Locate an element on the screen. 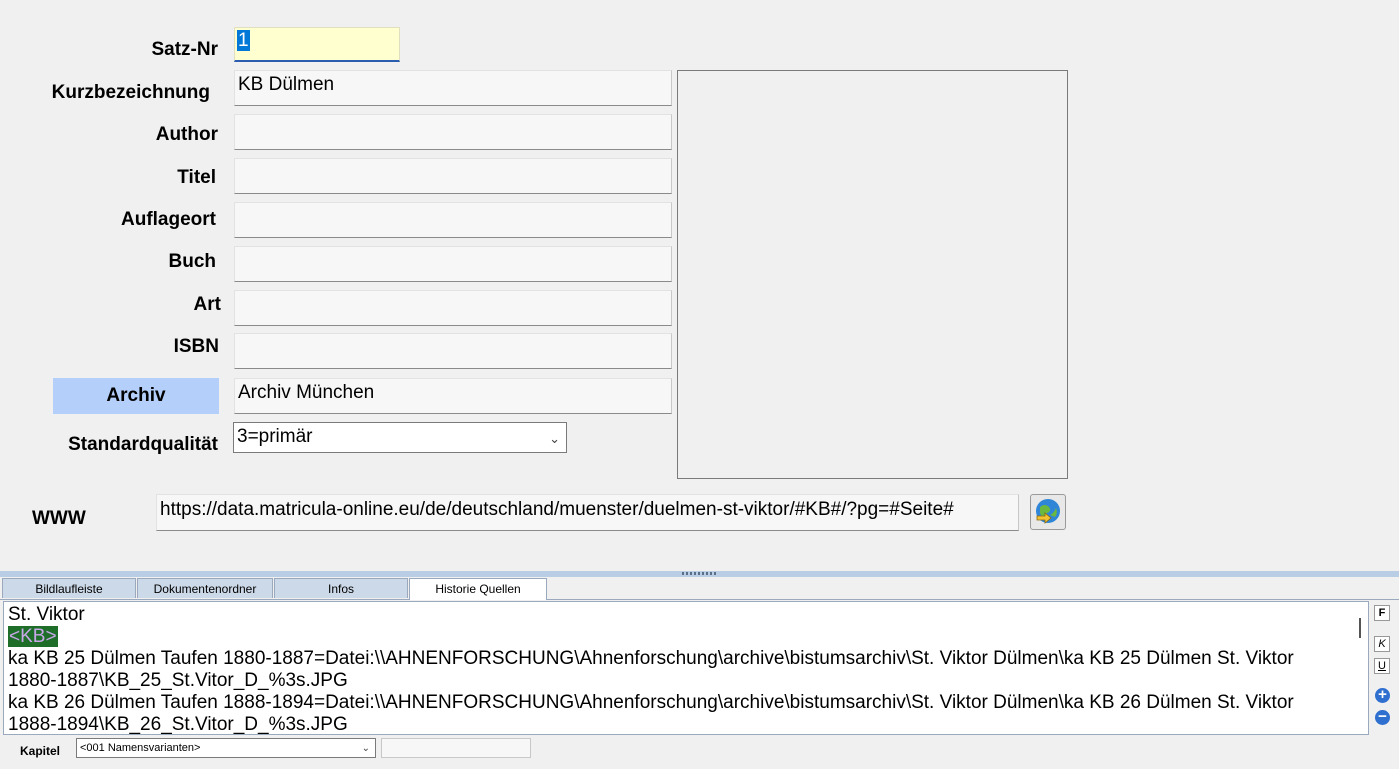 The width and height of the screenshot is (1399, 769). buch-input is located at coordinates (453, 264).